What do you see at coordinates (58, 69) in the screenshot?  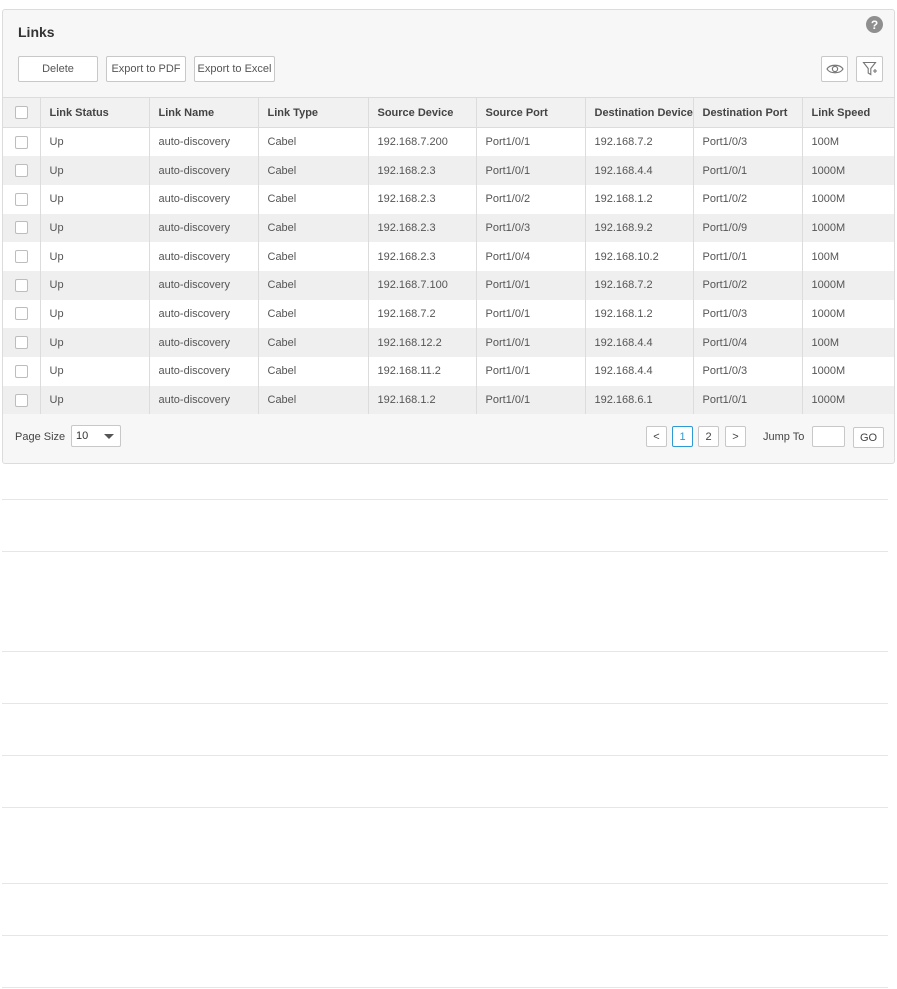 I see `delete-button: Delete` at bounding box center [58, 69].